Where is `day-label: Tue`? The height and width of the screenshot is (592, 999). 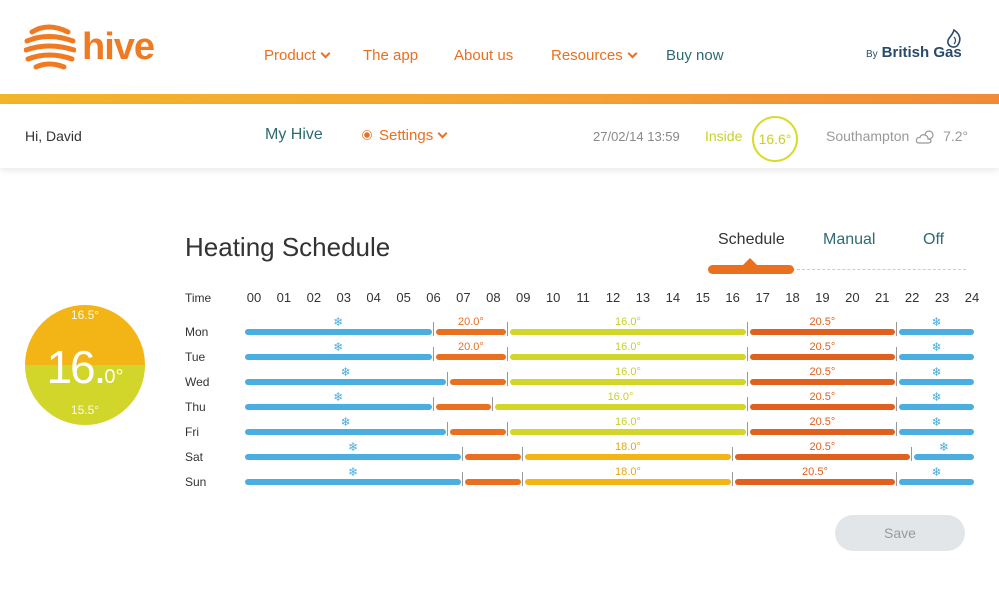 day-label: Tue is located at coordinates (195, 357).